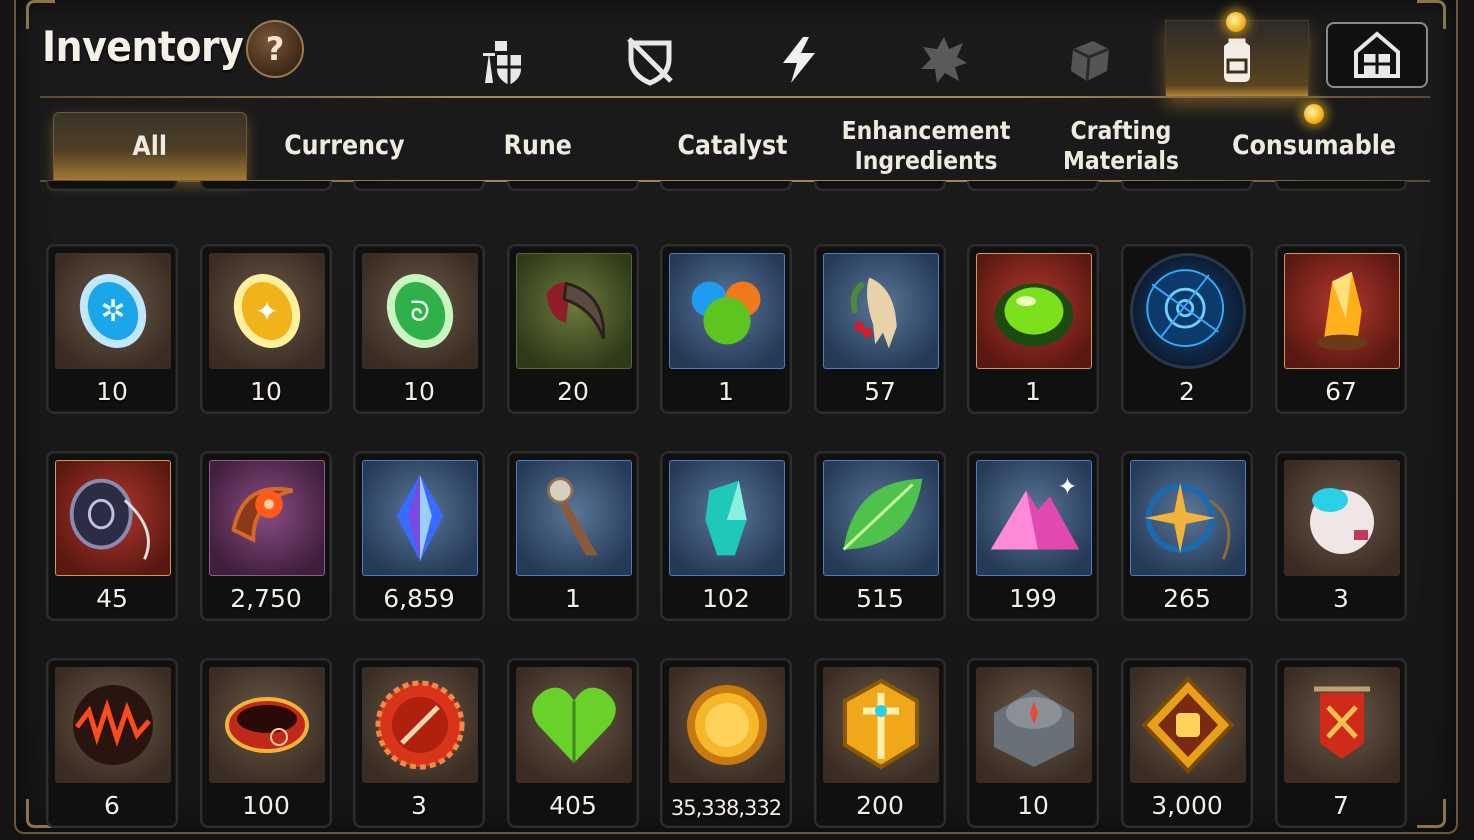 The image size is (1474, 840). What do you see at coordinates (1188, 311) in the screenshot?
I see `blue-rune-circle-icon` at bounding box center [1188, 311].